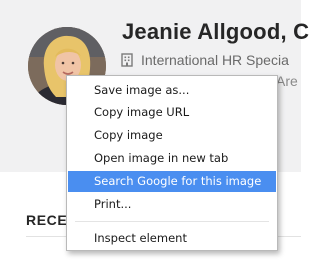 This screenshot has width=320, height=273. Describe the element at coordinates (287, 81) in the screenshot. I see `profile-location: Are` at that location.